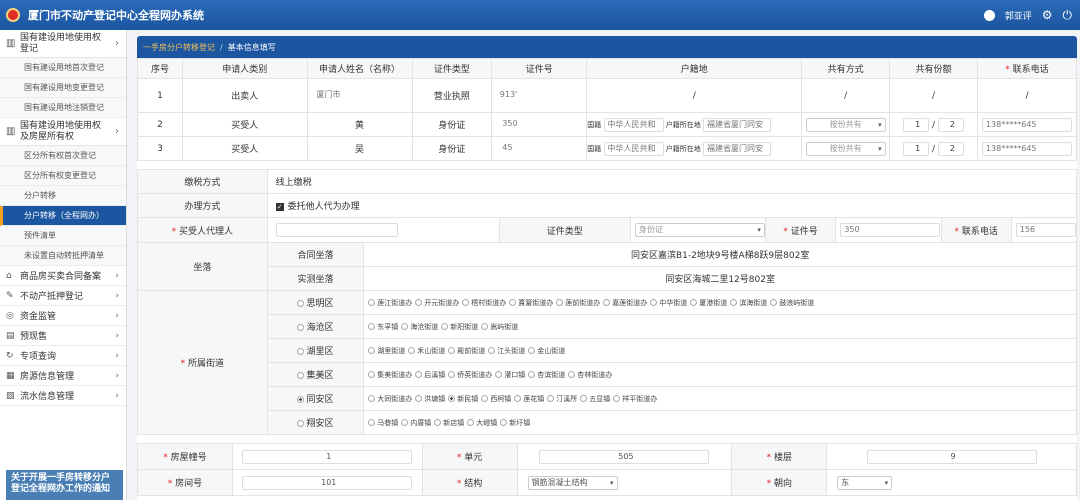 The width and height of the screenshot is (1080, 500). I want to click on street-option: 五显镇, so click(595, 399).